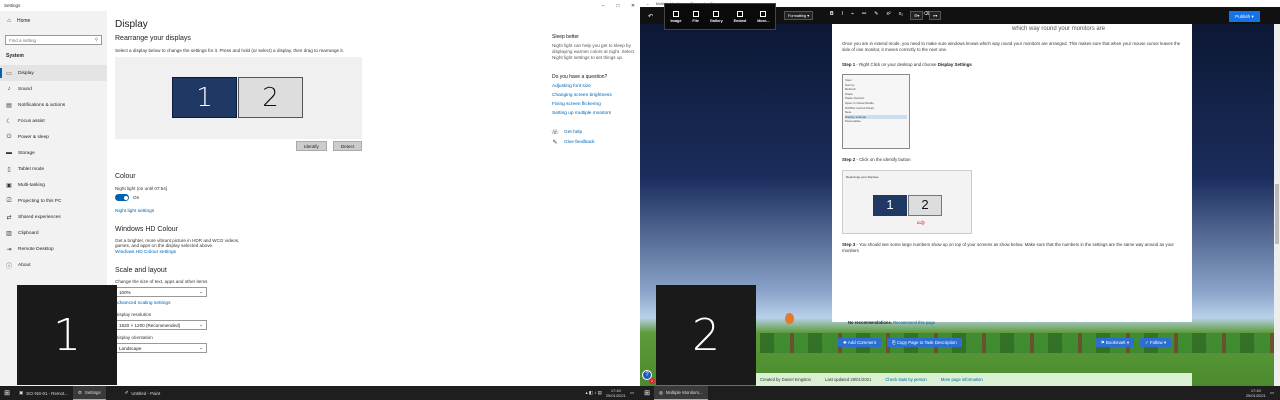  What do you see at coordinates (593, 393) in the screenshot?
I see `tray-icons: ▴ ◧ ♪ ▤` at bounding box center [593, 393].